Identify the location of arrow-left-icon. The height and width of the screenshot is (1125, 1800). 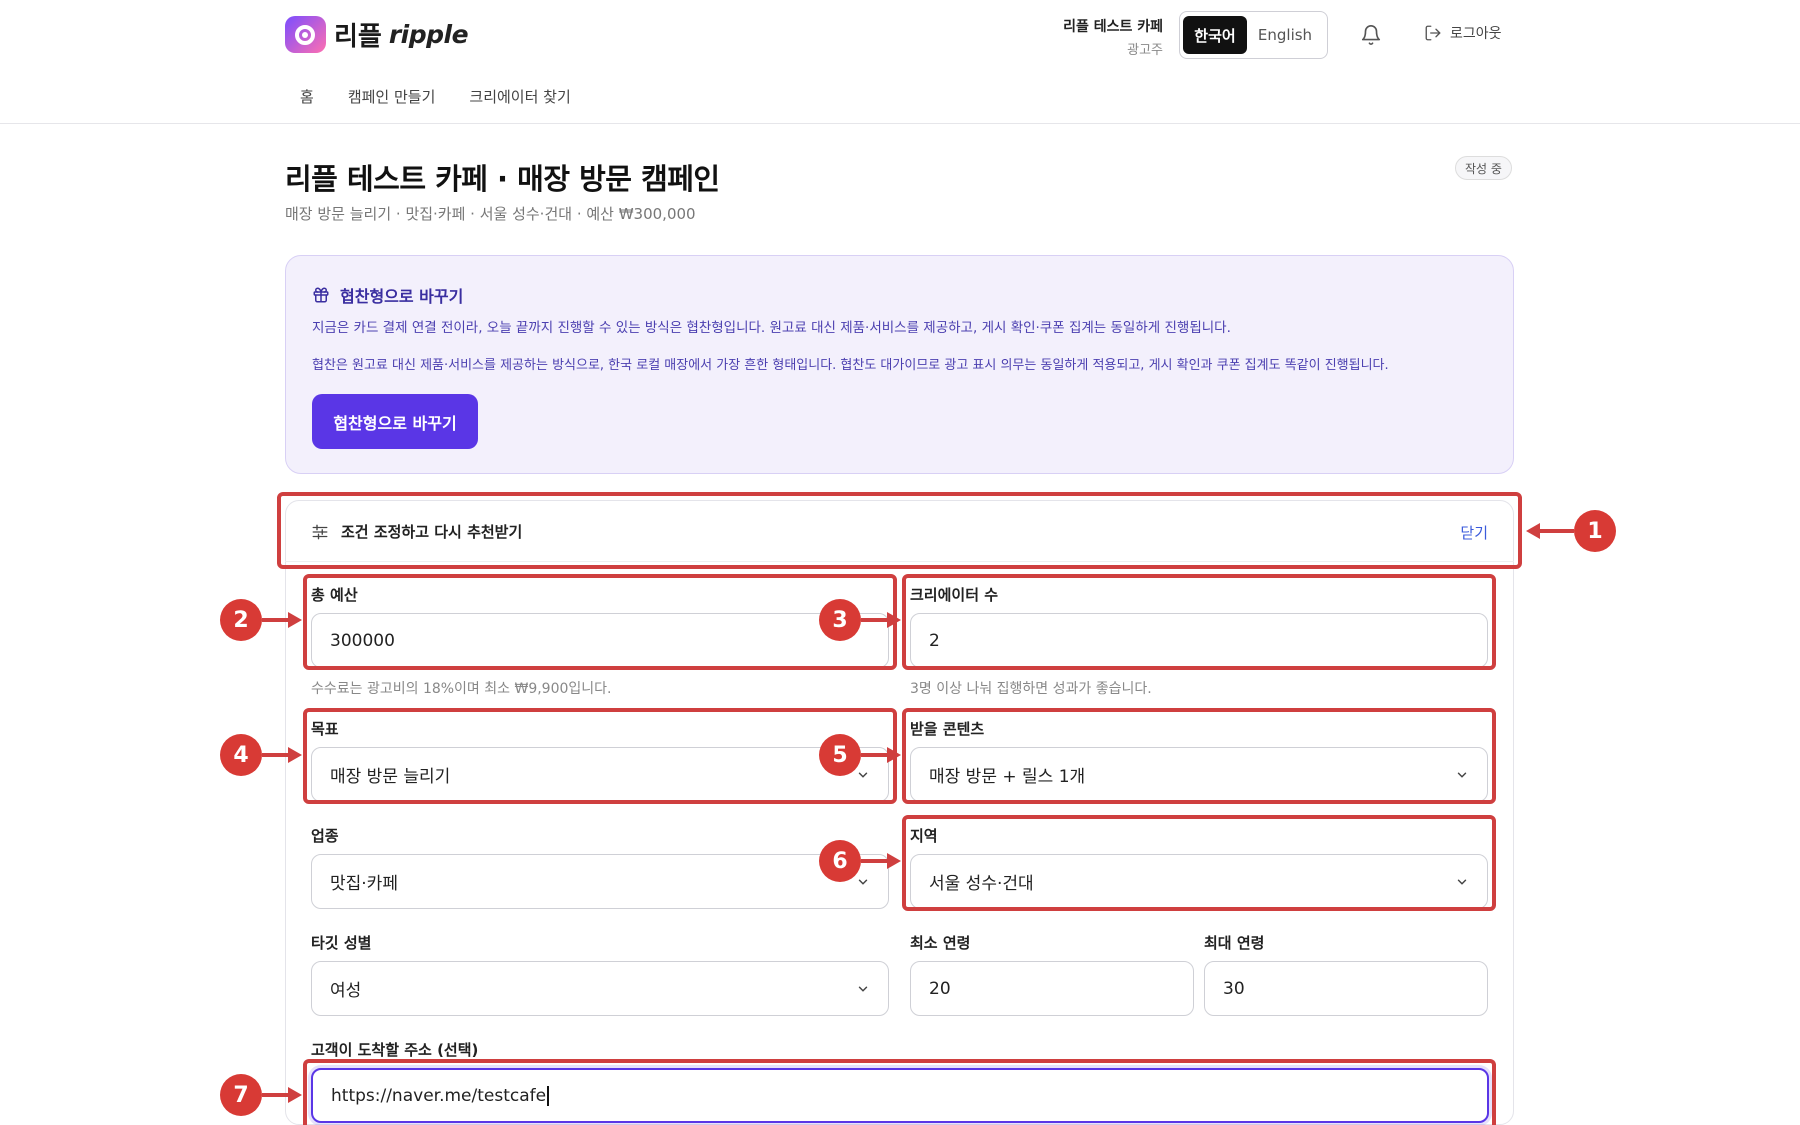
(1550, 531).